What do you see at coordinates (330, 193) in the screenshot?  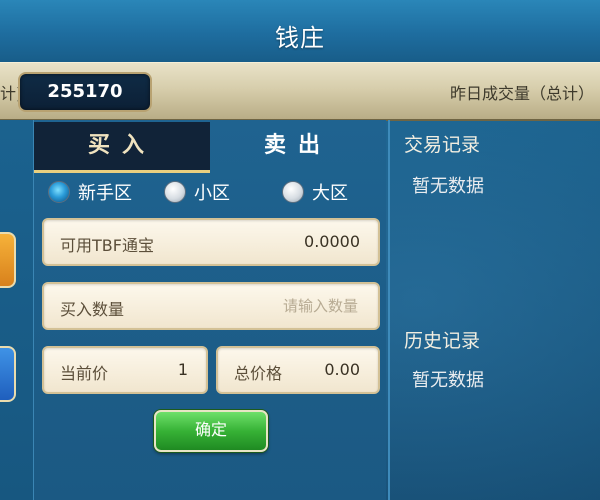 I see `zone-label: 大区` at bounding box center [330, 193].